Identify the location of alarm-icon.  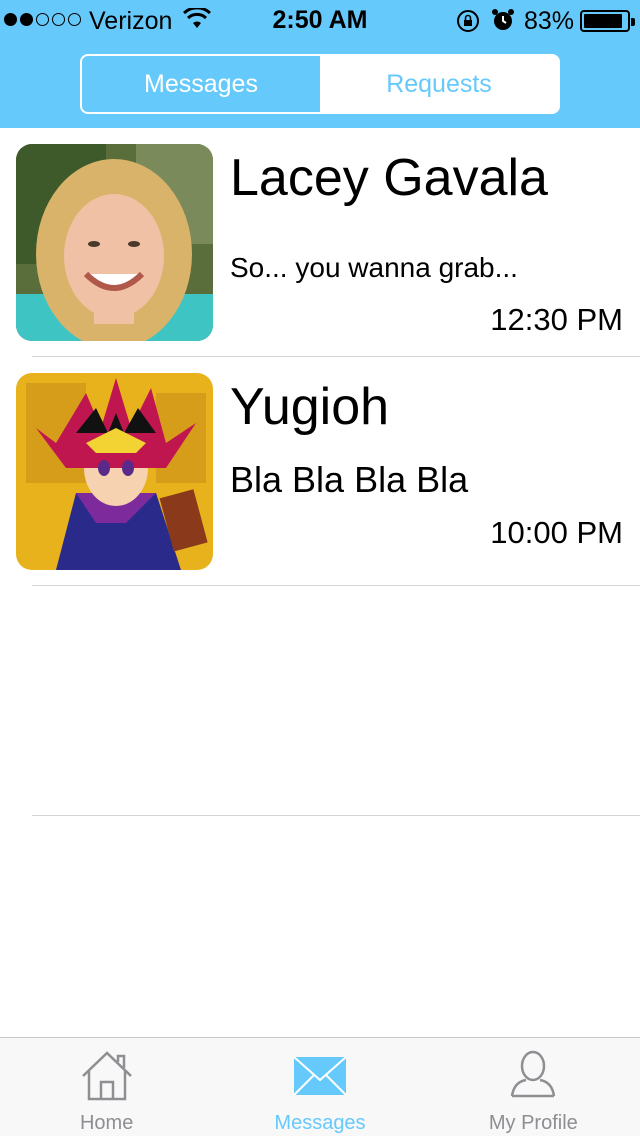
(503, 23).